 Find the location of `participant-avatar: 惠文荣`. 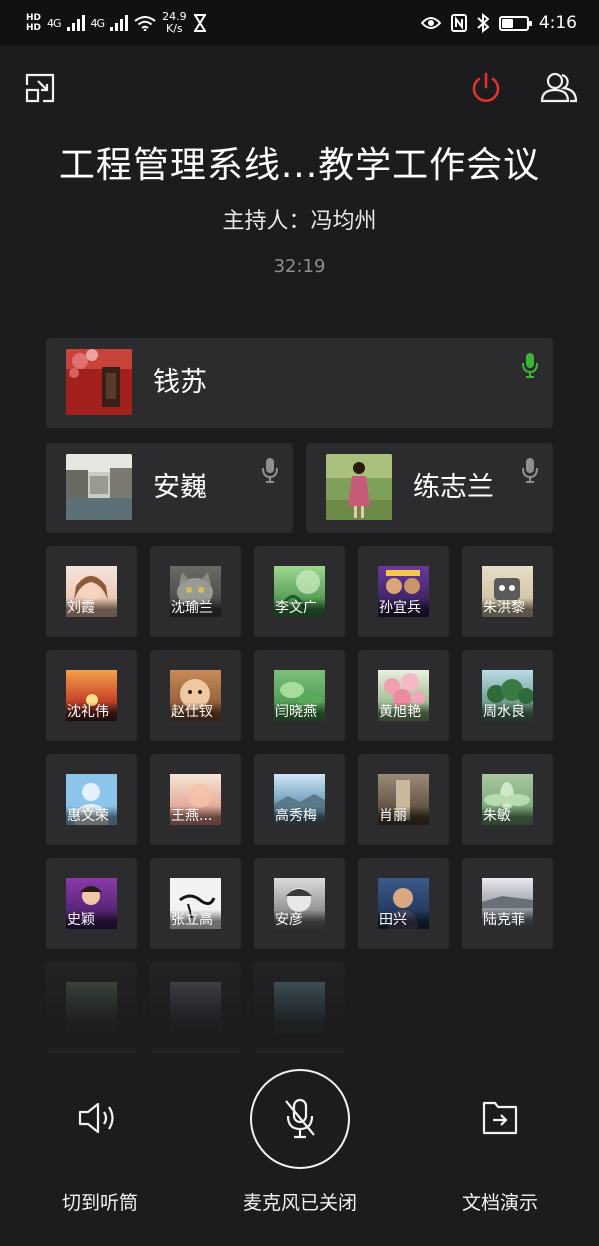

participant-avatar: 惠文荣 is located at coordinates (91, 799).